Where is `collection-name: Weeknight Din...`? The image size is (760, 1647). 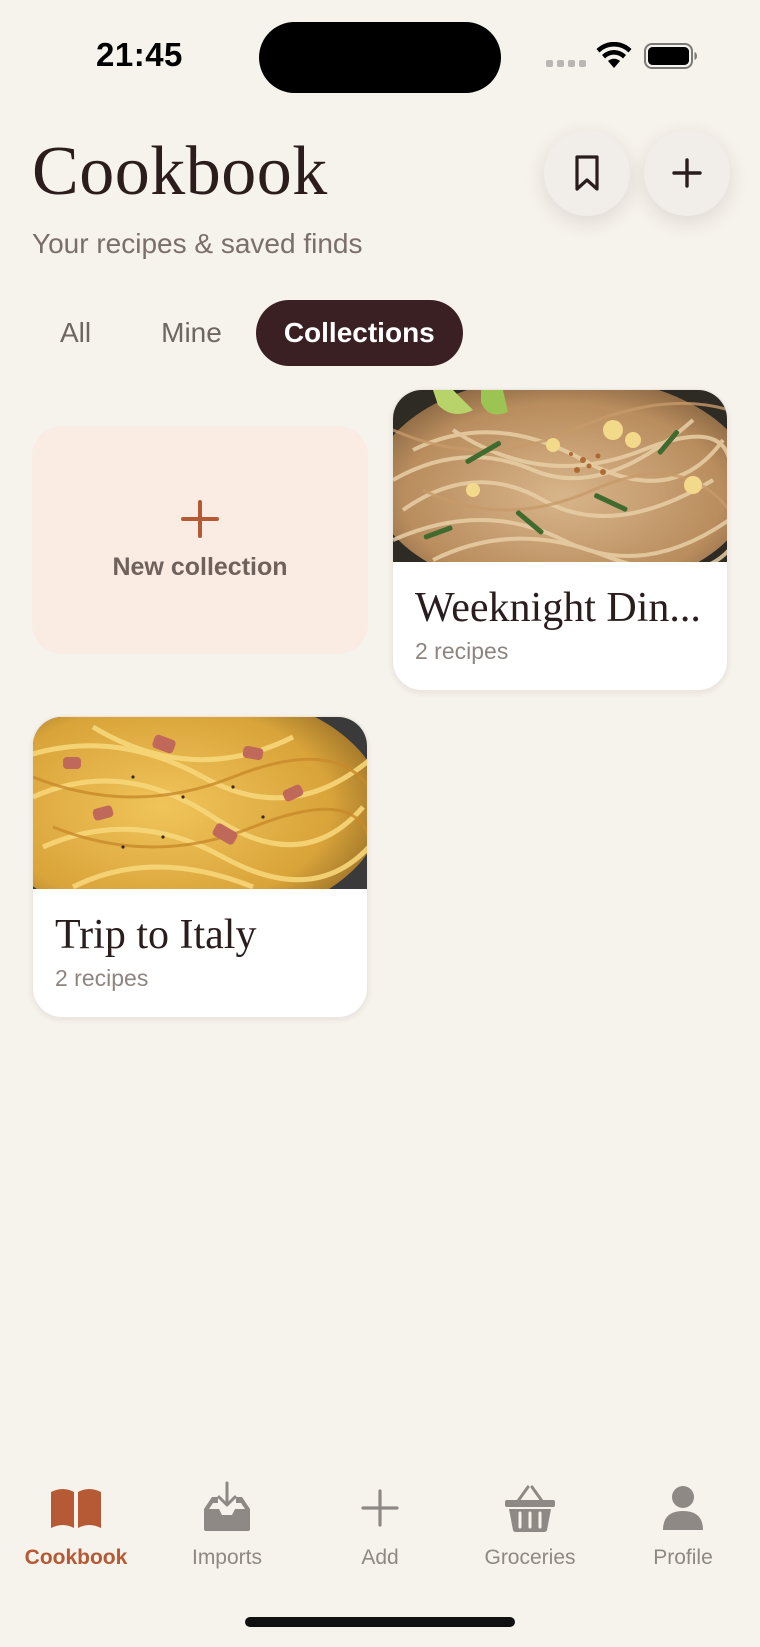
collection-name: Weeknight Din... is located at coordinates (558, 608).